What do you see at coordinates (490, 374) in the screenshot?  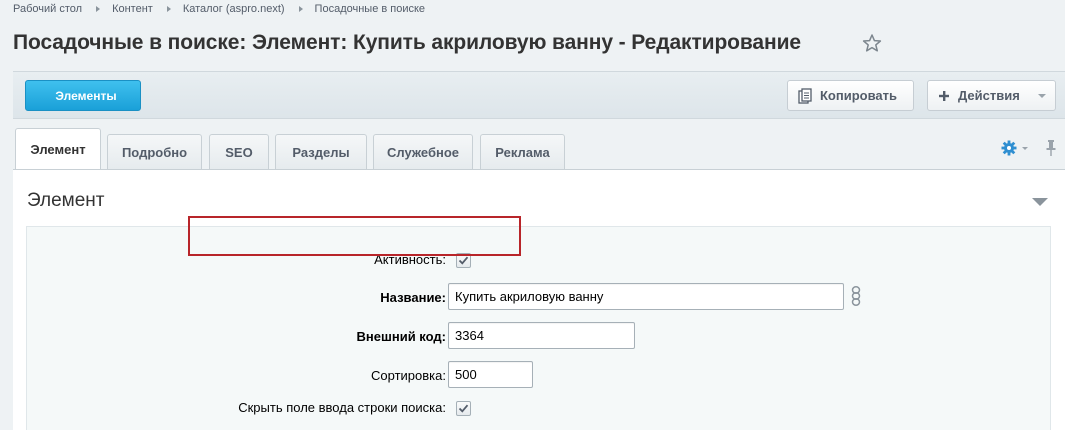 I see `sort-input: 500` at bounding box center [490, 374].